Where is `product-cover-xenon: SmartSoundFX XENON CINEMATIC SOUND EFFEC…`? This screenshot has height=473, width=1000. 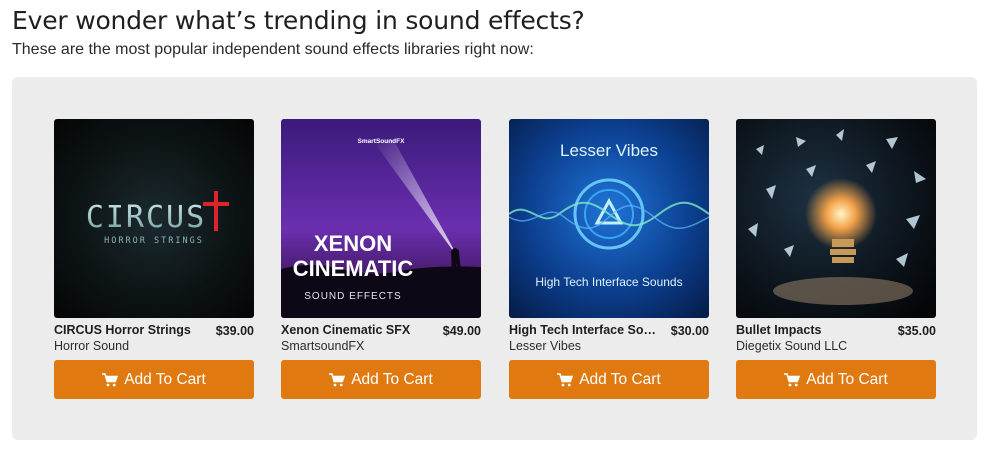 product-cover-xenon: SmartSoundFX XENON CINEMATIC SOUND EFFEC… is located at coordinates (381, 218).